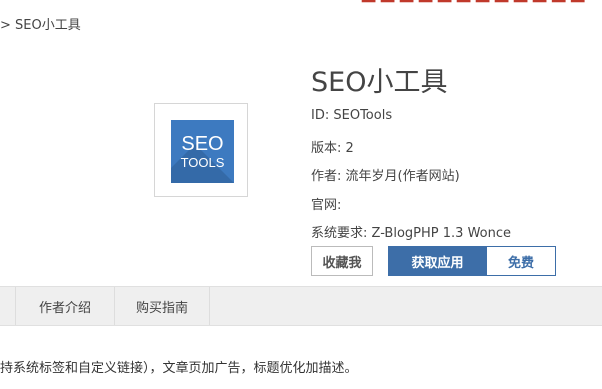 The width and height of the screenshot is (602, 389). I want to click on seo-tools-logo-icon: SEO TOOLS, so click(202, 151).